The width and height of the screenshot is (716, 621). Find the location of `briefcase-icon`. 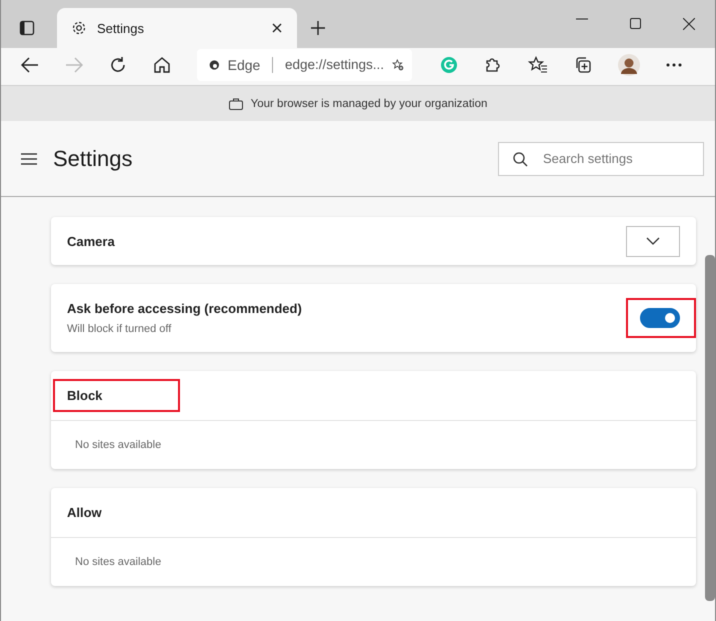

briefcase-icon is located at coordinates (235, 104).